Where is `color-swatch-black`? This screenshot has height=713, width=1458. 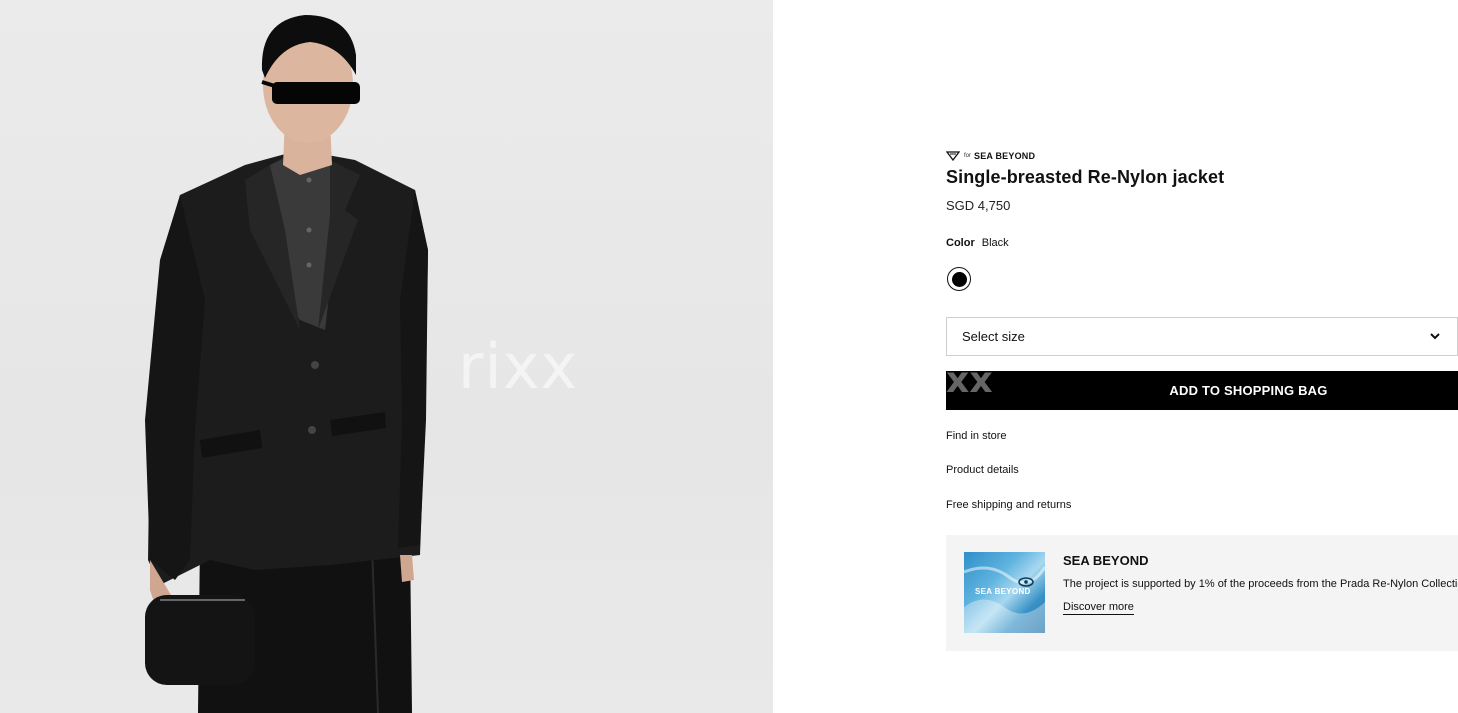
color-swatch-black is located at coordinates (959, 279).